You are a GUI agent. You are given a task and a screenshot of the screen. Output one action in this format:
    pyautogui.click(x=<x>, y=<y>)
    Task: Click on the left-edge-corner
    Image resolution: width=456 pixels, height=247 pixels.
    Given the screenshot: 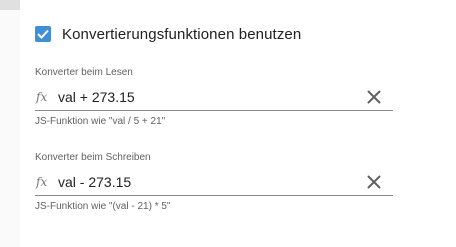 What is the action you would take?
    pyautogui.click(x=10, y=5)
    